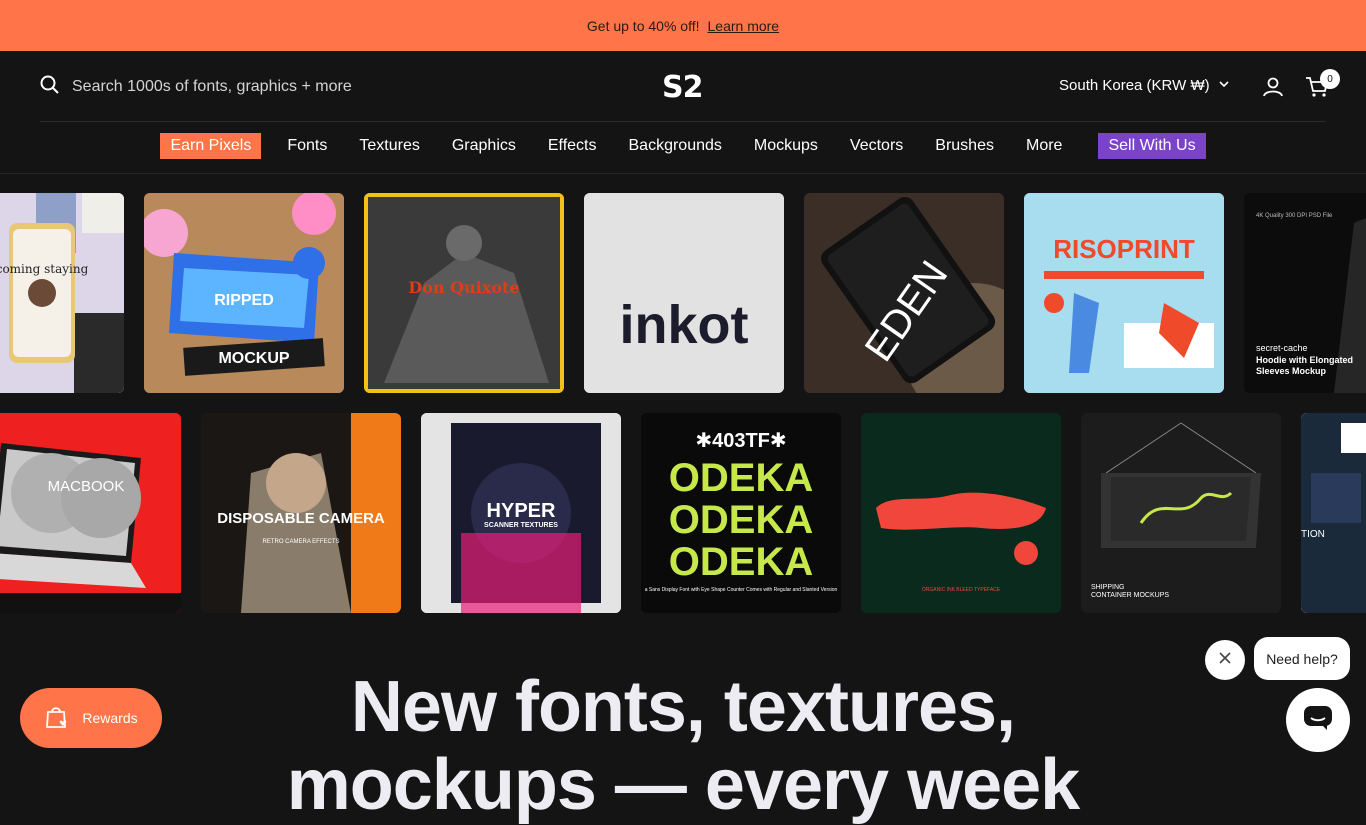 This screenshot has height=825, width=1366. What do you see at coordinates (684, 325) in the screenshot?
I see `tile-label: inkot` at bounding box center [684, 325].